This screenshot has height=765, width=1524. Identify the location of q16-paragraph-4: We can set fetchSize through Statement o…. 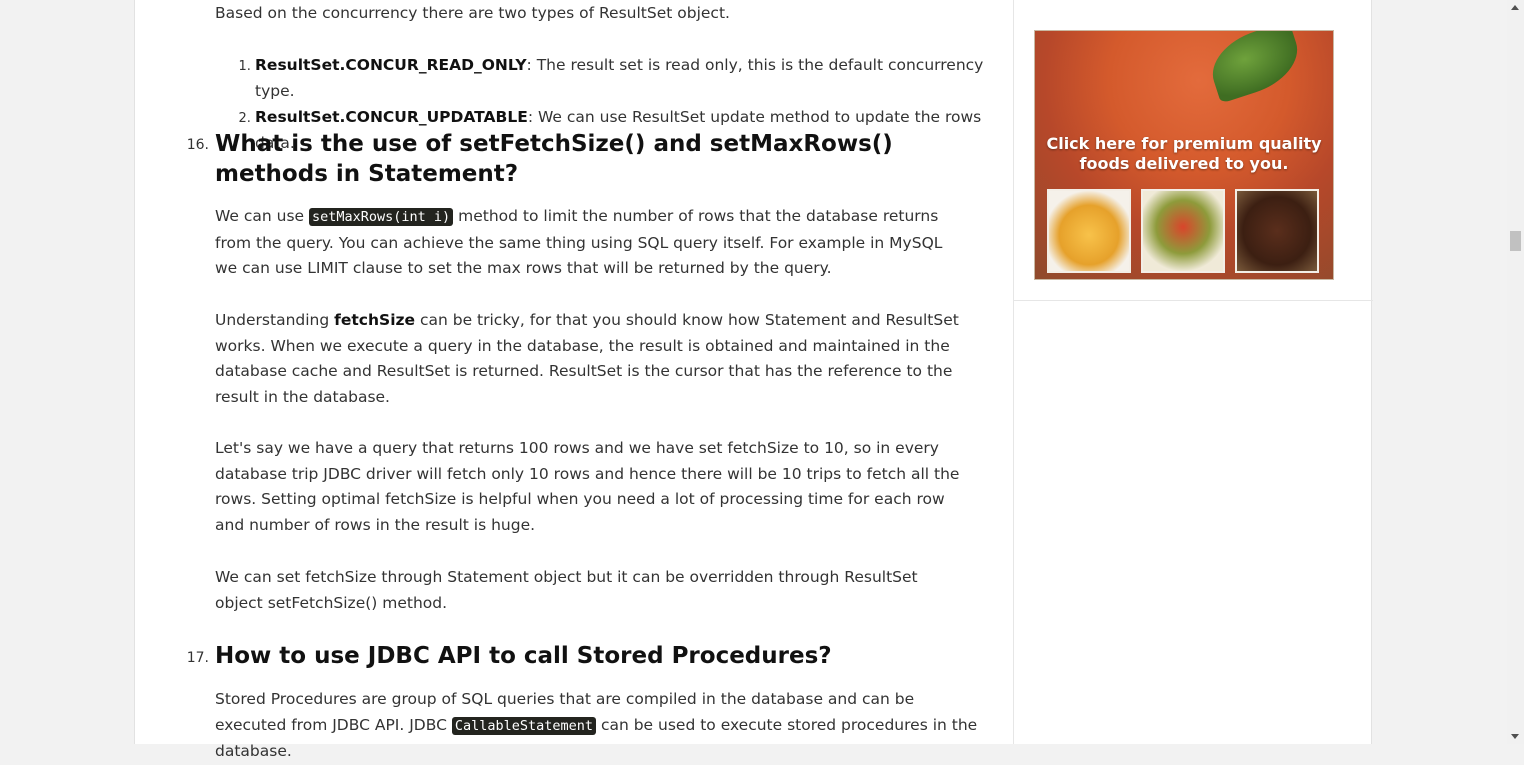
(566, 590).